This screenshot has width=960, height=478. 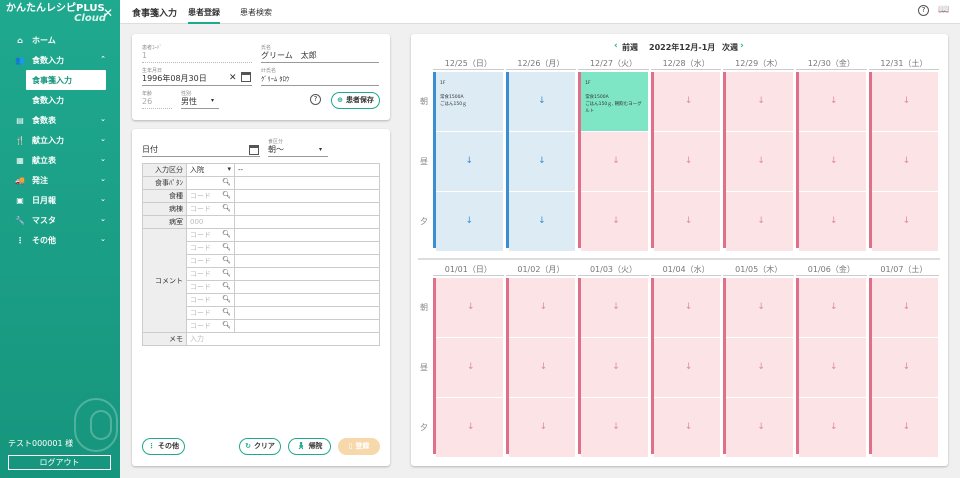 What do you see at coordinates (60, 240) in the screenshot?
I see `sidebar-item-other: ⋮ その他 ⌄` at bounding box center [60, 240].